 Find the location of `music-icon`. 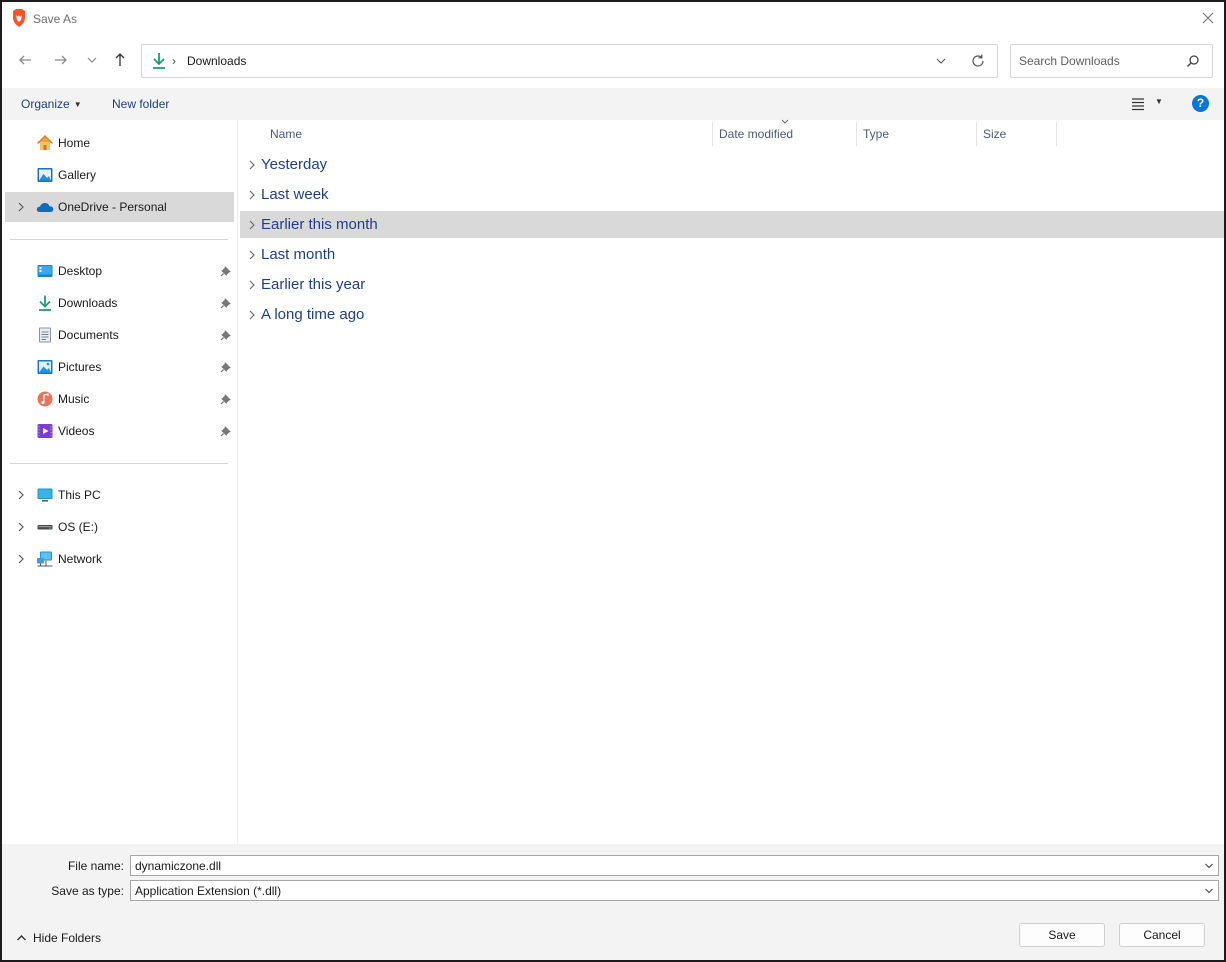

music-icon is located at coordinates (45, 399).